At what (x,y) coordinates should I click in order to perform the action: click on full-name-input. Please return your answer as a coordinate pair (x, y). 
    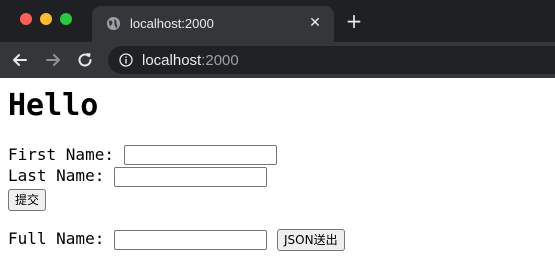
    Looking at the image, I should click on (190, 240).